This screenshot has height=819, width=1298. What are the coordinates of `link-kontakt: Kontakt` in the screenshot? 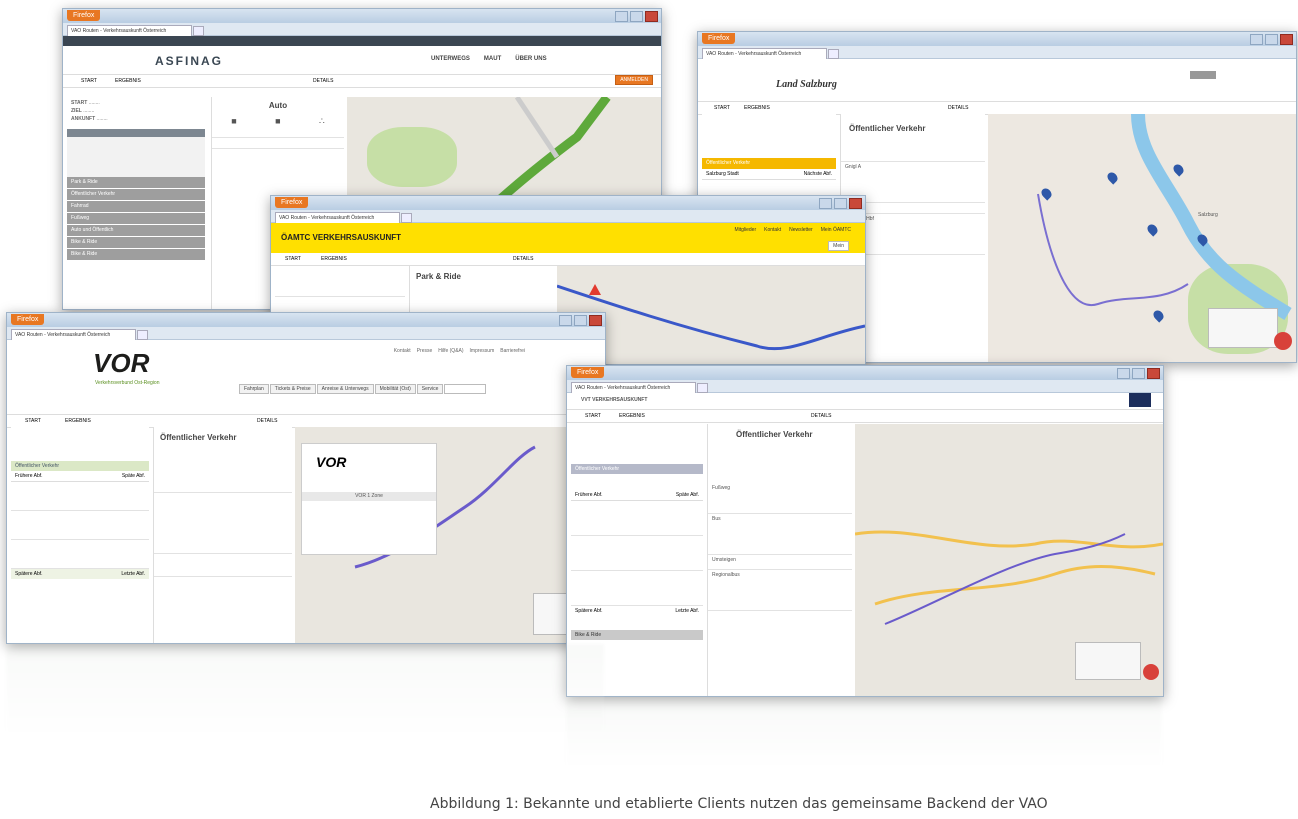 It's located at (402, 351).